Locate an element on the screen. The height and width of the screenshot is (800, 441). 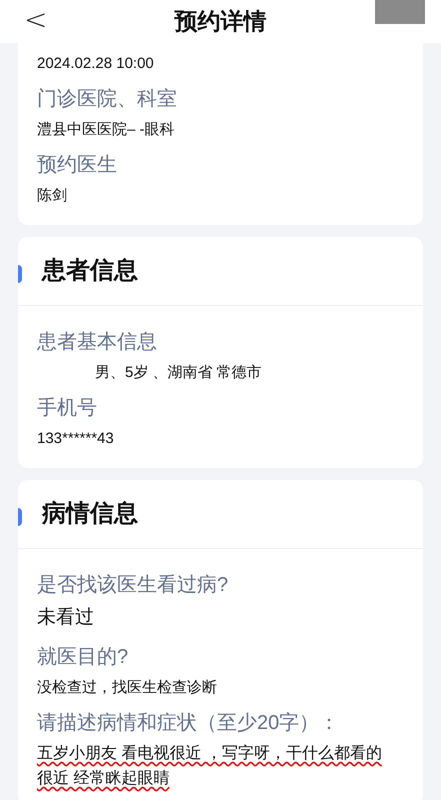
field-value: 五岁小朋友 看电视很近 ，写字呀，干什么都看的很近 经常眯起眼睛 is located at coordinates (210, 766).